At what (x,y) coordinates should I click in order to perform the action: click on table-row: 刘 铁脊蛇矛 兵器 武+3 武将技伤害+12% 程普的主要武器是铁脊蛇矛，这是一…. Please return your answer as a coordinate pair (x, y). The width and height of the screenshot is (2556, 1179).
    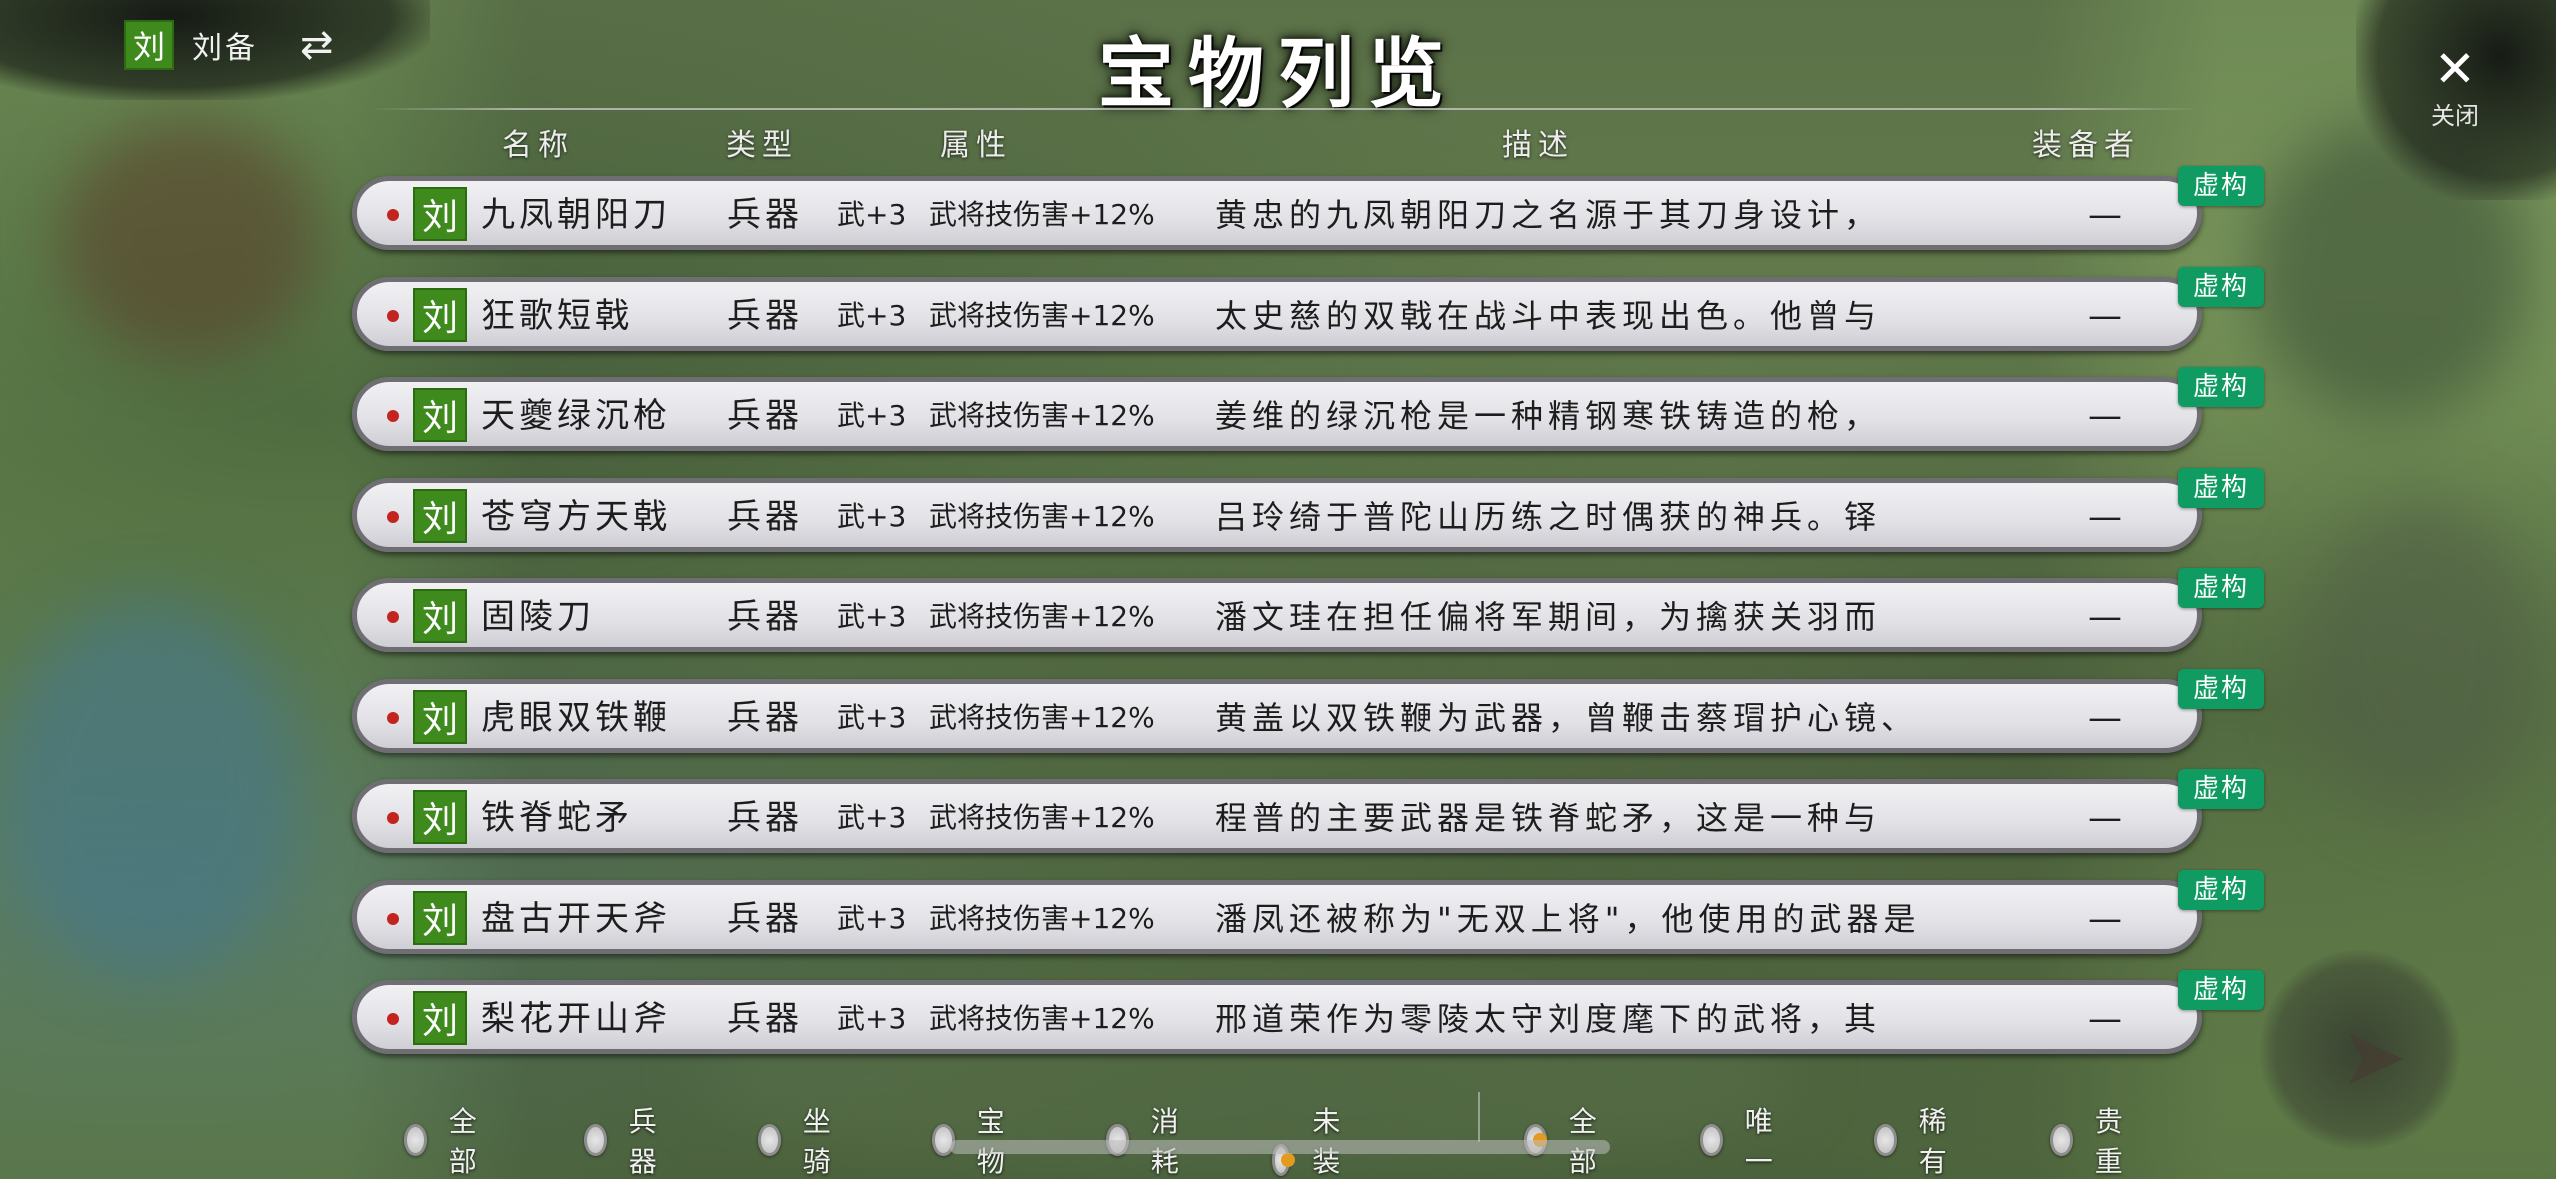
    Looking at the image, I should click on (1277, 816).